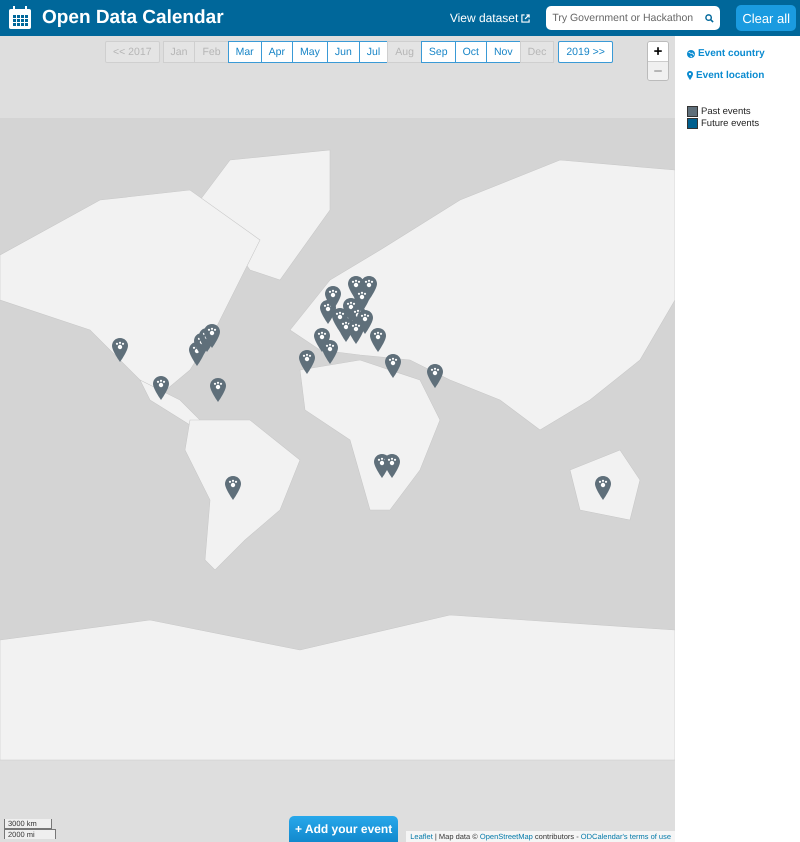 This screenshot has width=800, height=842. I want to click on filter-link: Event location, so click(743, 75).